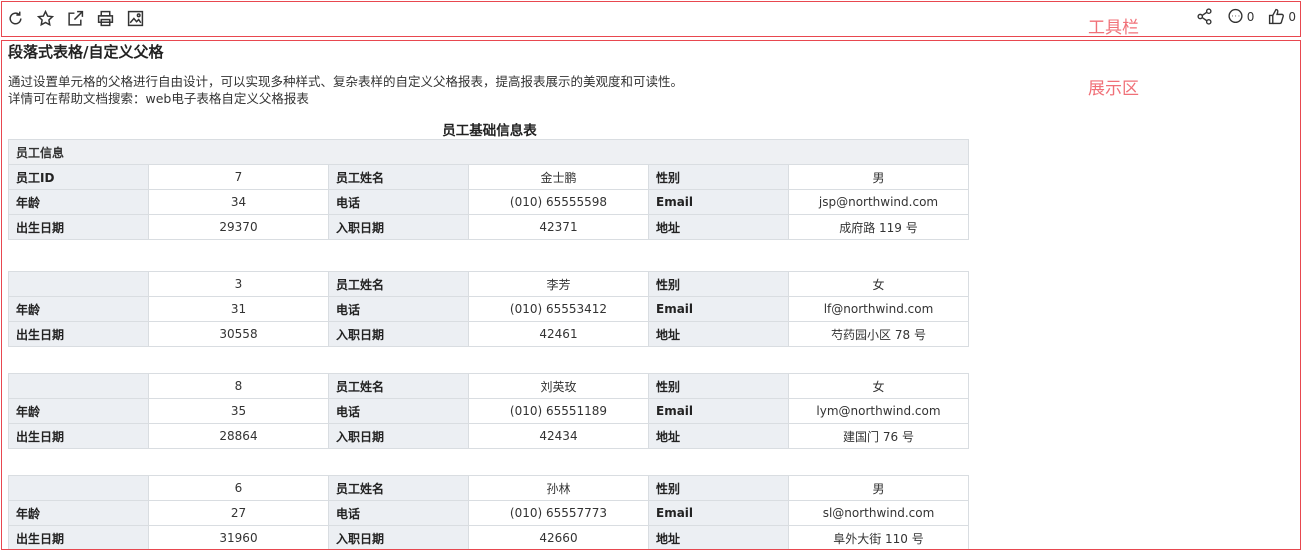 The width and height of the screenshot is (1304, 551). I want to click on field-value: 7, so click(238, 177).